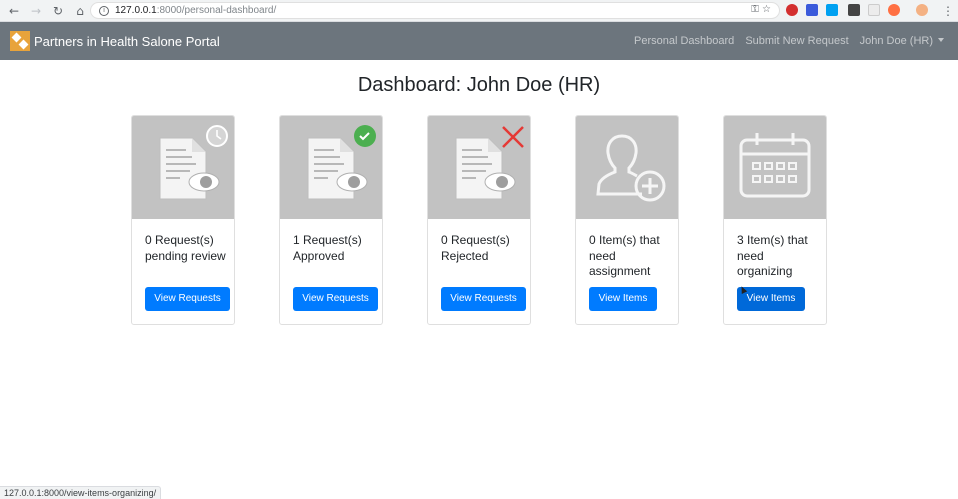  I want to click on home-icon: ⌂, so click(80, 11).